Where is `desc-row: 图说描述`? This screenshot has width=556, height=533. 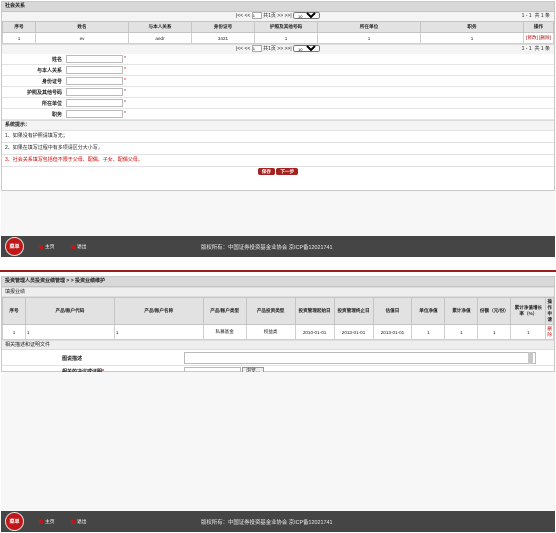 desc-row: 图说描述 is located at coordinates (278, 358).